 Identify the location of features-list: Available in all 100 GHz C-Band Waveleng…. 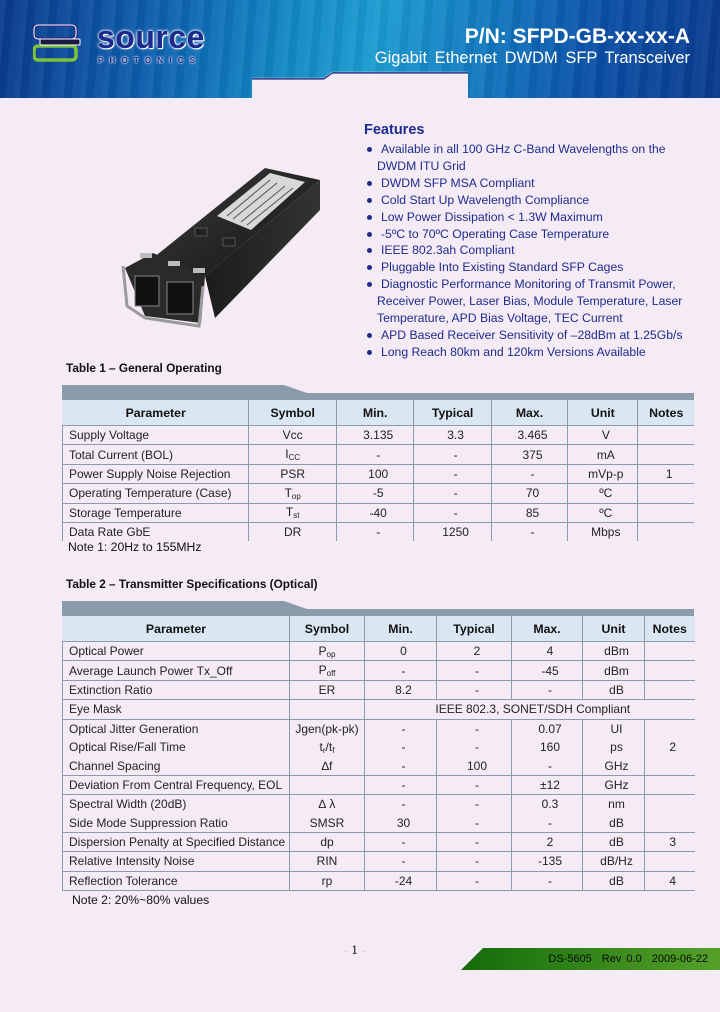
(534, 251).